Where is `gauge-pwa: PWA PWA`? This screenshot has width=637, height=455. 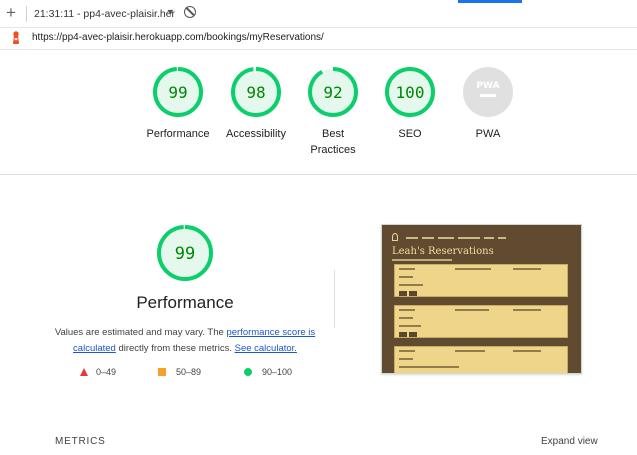
gauge-pwa: PWA PWA is located at coordinates (488, 104).